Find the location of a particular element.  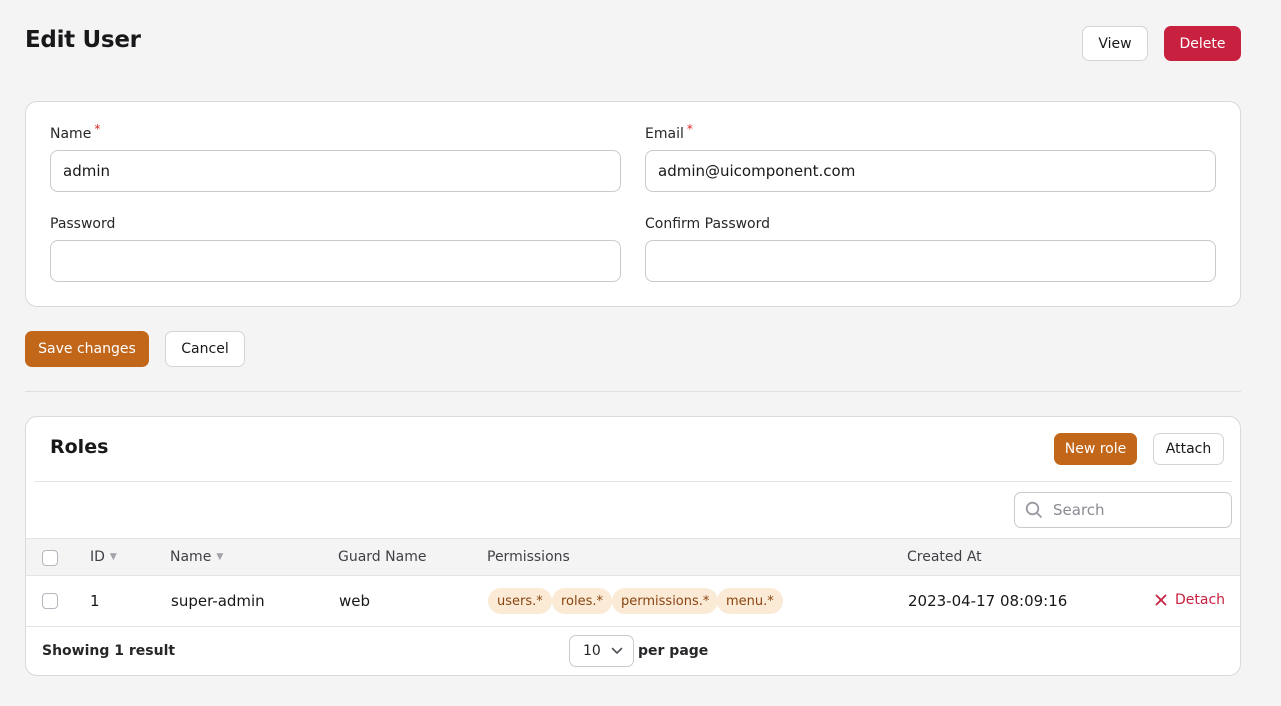

save-changes-button: Save changes is located at coordinates (87, 349).